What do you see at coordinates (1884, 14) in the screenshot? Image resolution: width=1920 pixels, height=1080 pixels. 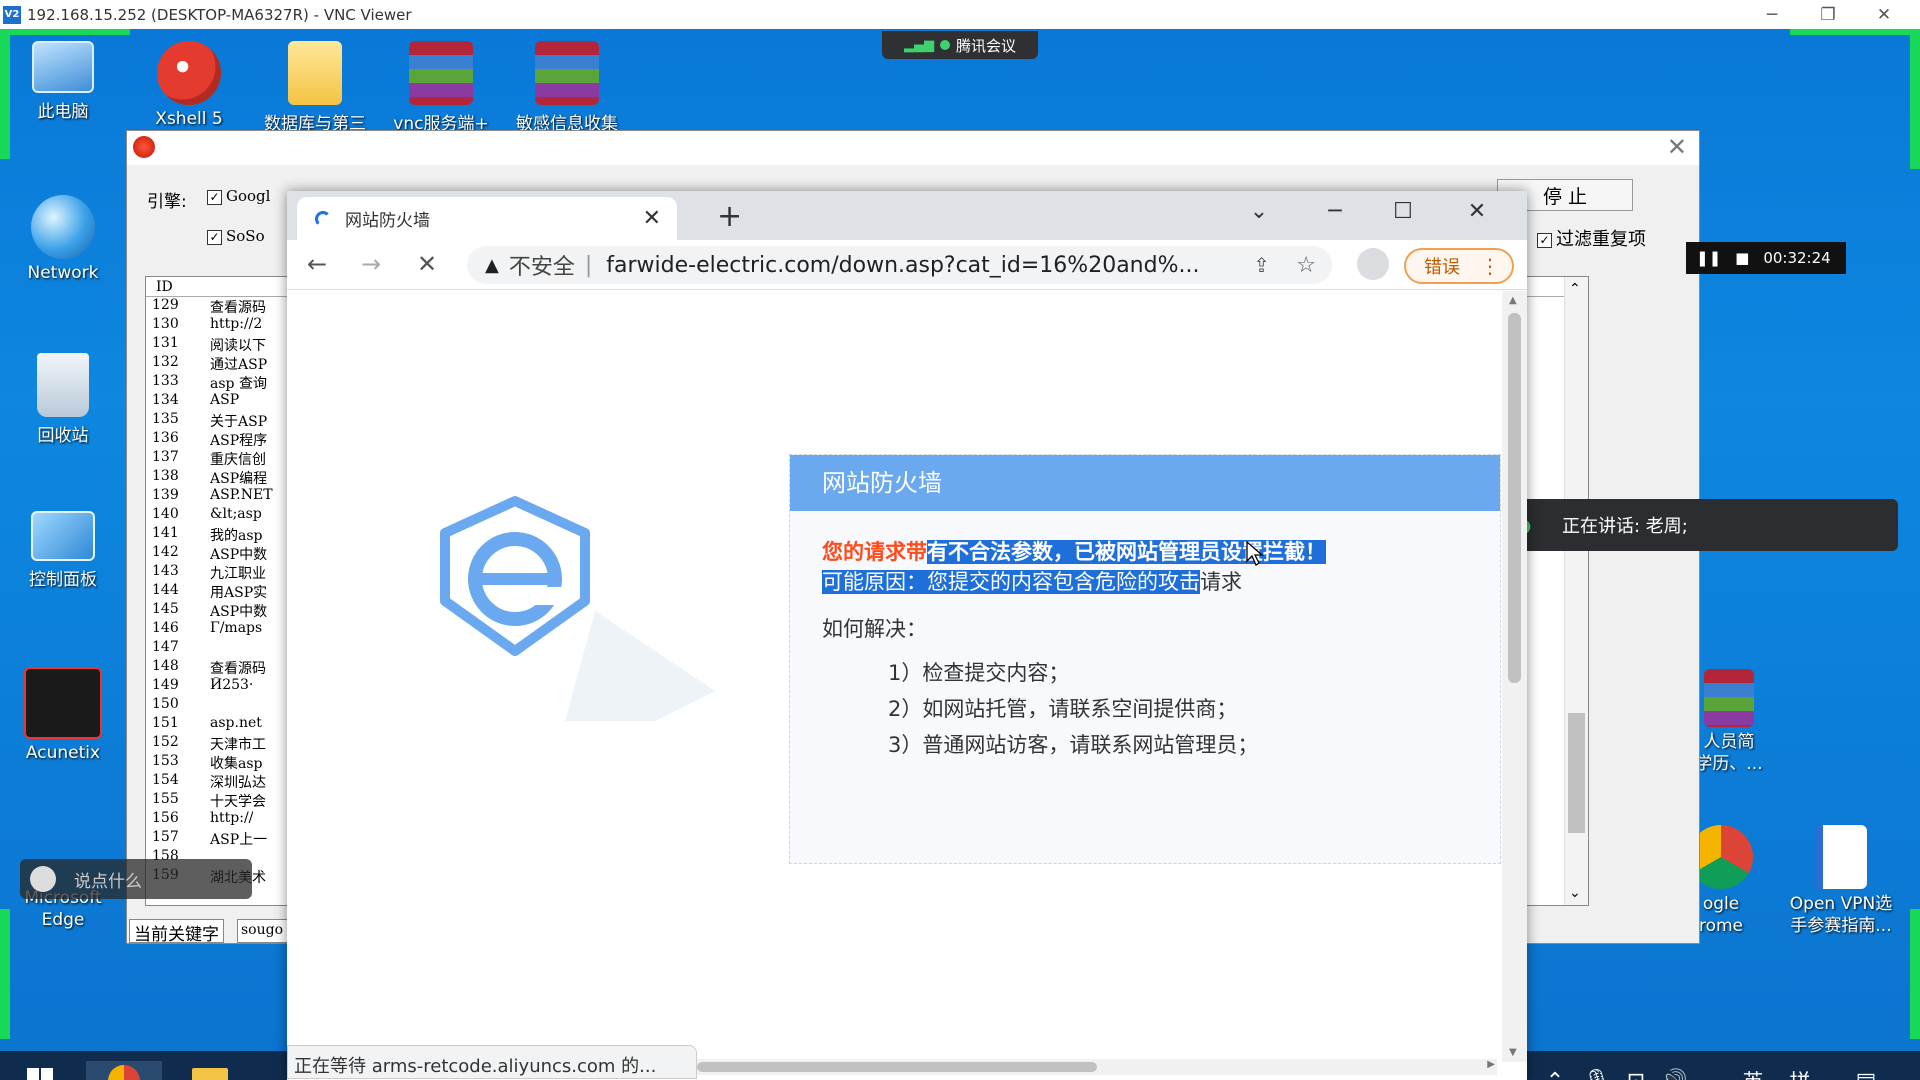 I see `vnc-close-button: ✕` at bounding box center [1884, 14].